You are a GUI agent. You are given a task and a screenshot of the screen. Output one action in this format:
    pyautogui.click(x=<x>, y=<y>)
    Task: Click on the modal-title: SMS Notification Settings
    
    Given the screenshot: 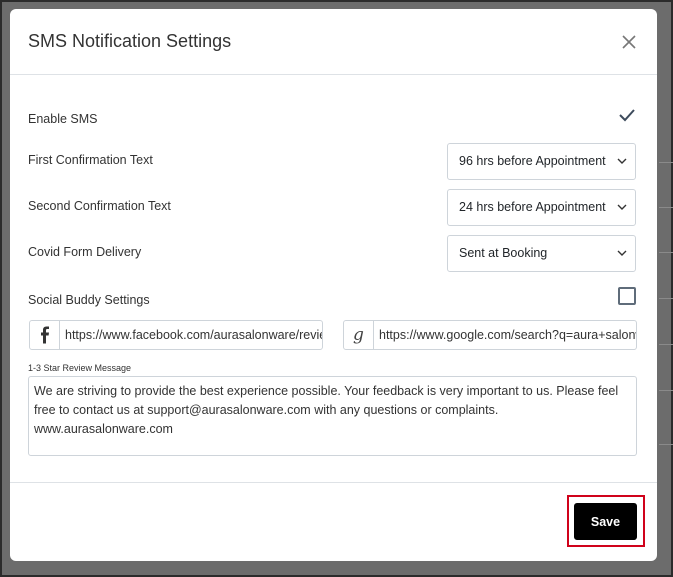 What is the action you would take?
    pyautogui.click(x=130, y=41)
    